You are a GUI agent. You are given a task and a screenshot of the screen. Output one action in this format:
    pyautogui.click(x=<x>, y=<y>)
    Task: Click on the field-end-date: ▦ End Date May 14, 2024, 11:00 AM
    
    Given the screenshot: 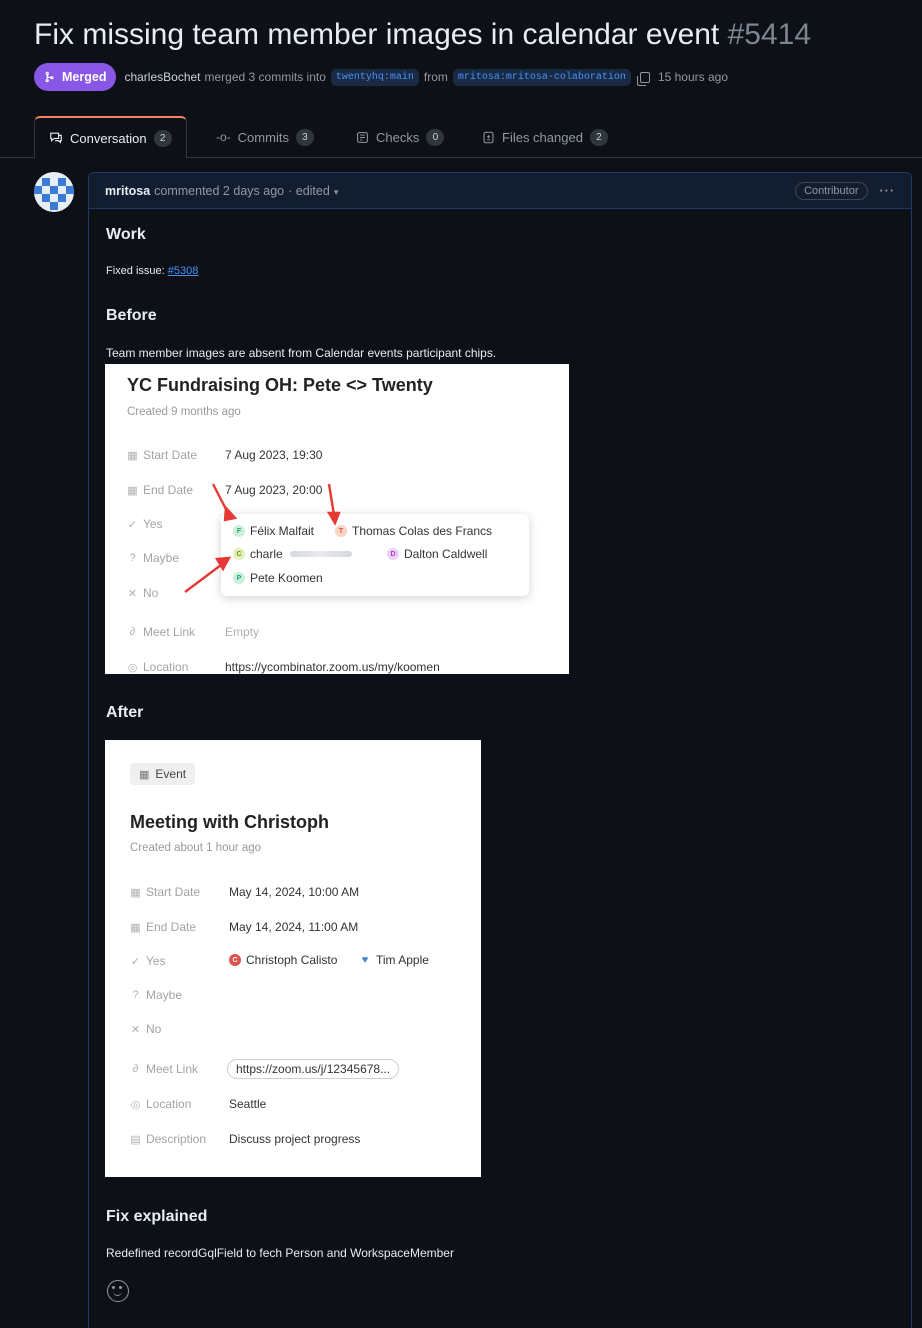 What is the action you would take?
    pyautogui.click(x=244, y=927)
    